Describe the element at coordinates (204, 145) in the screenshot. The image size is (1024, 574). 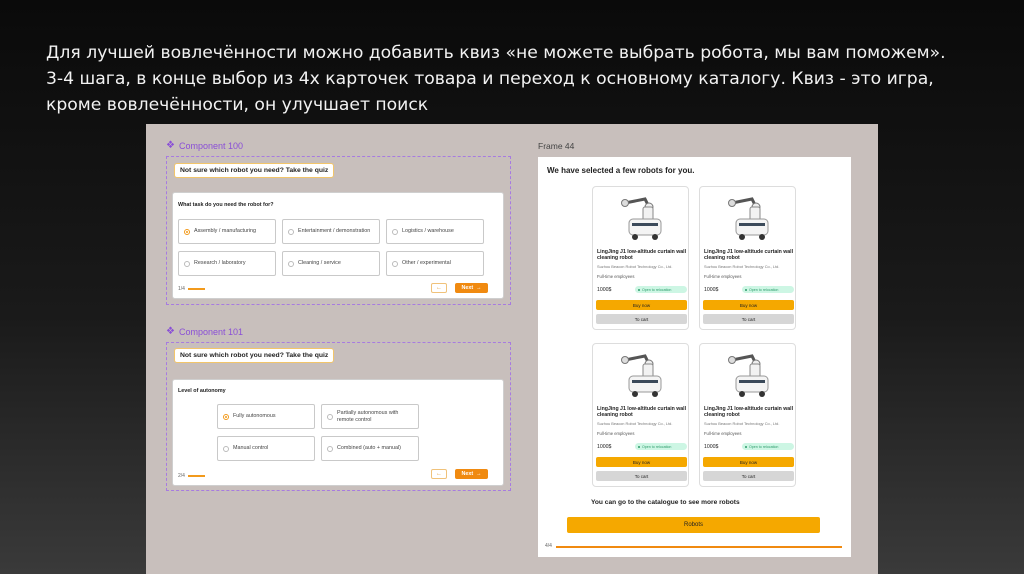
I see `component-100-title: ❖ Component 100` at that location.